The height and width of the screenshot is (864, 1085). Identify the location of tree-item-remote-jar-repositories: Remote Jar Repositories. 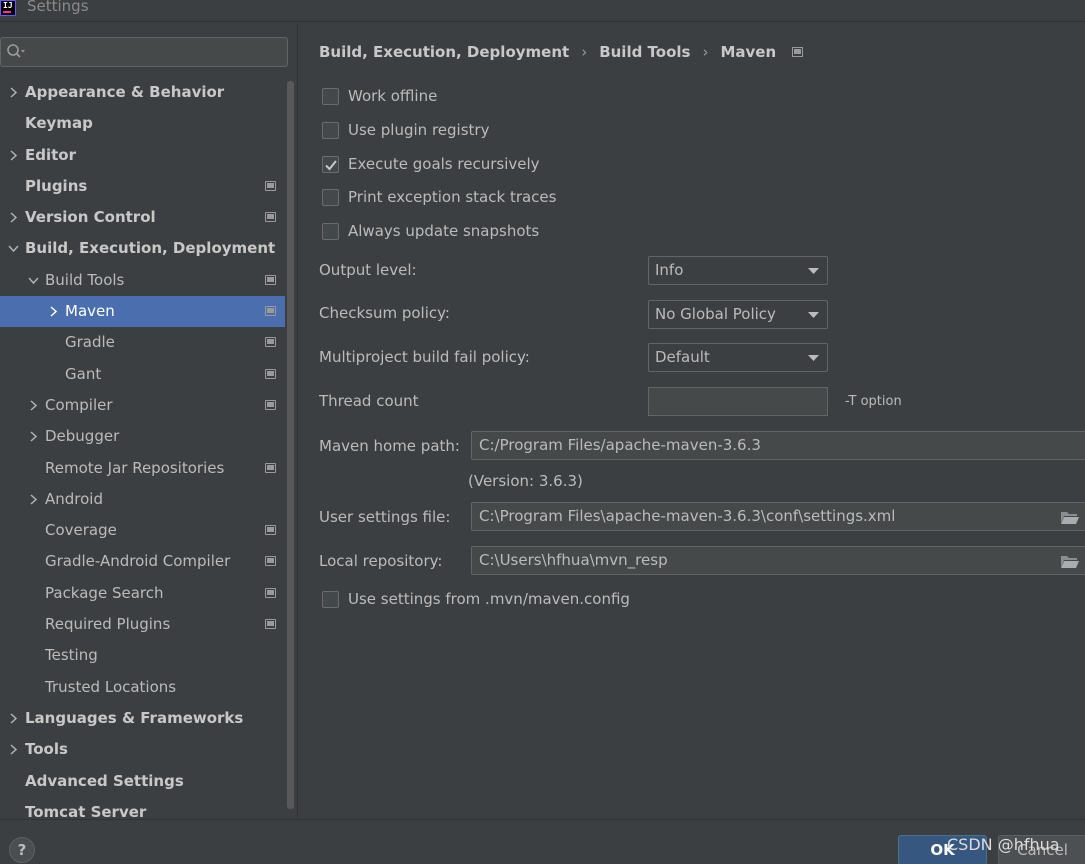
(142, 468).